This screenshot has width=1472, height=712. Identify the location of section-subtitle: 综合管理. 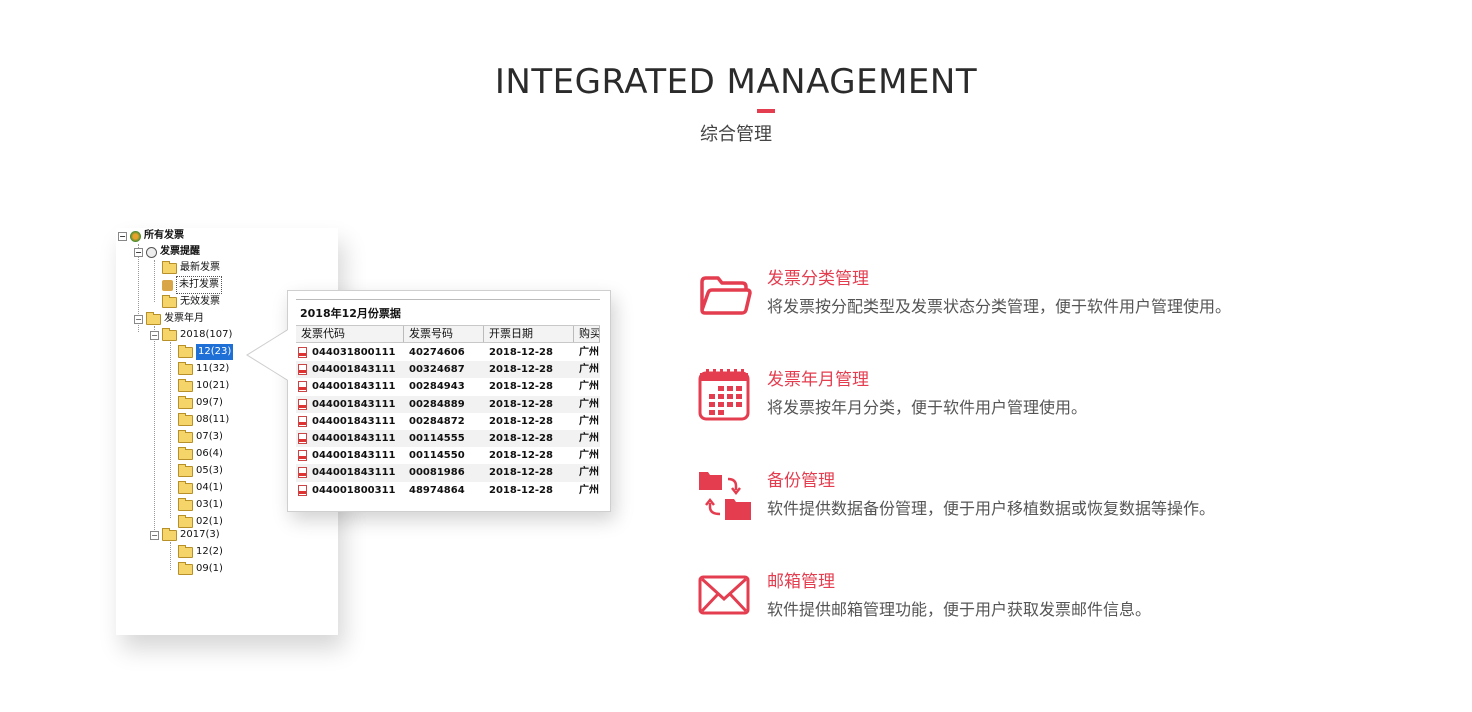
(736, 134).